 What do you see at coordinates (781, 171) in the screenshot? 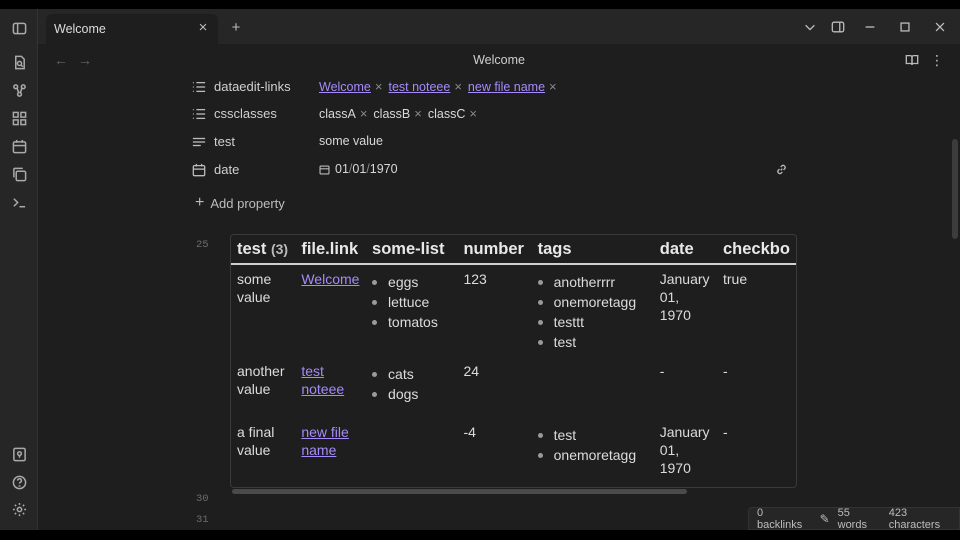
I see `link-chain-icon` at bounding box center [781, 171].